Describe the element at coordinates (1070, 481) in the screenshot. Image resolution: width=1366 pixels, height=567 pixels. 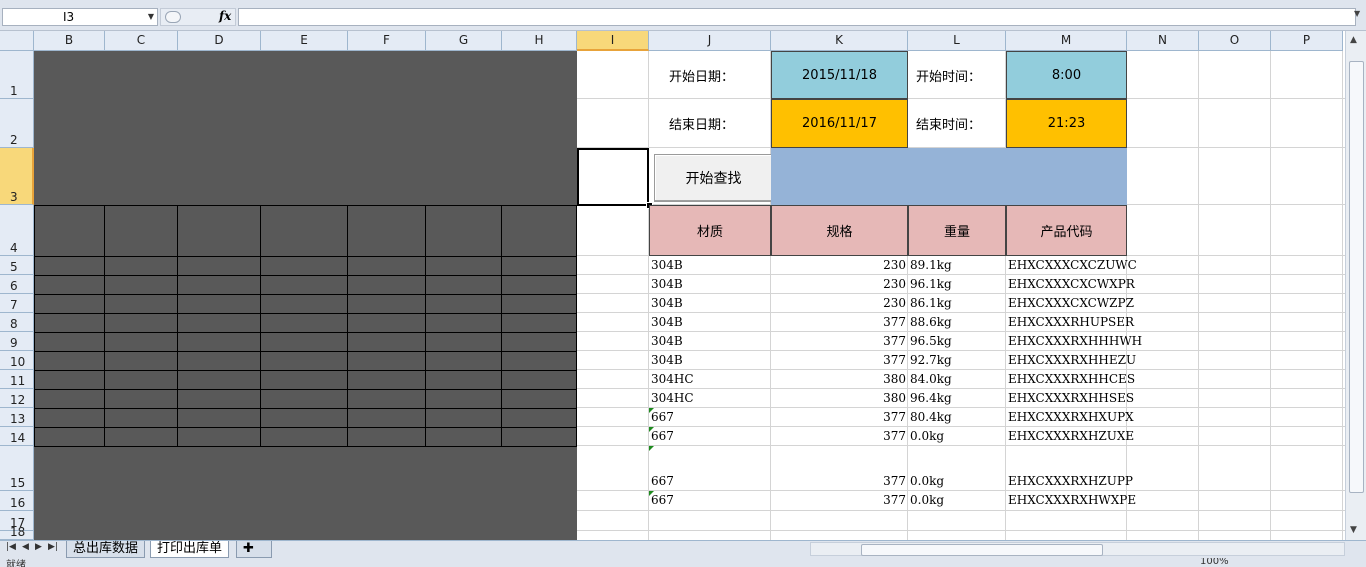
I see `cell-product-code: EHXCXXXRXHZUPP` at that location.